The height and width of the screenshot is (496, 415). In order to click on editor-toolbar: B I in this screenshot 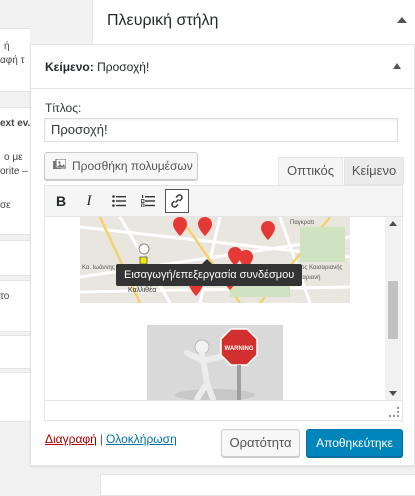, I will do `click(223, 201)`.